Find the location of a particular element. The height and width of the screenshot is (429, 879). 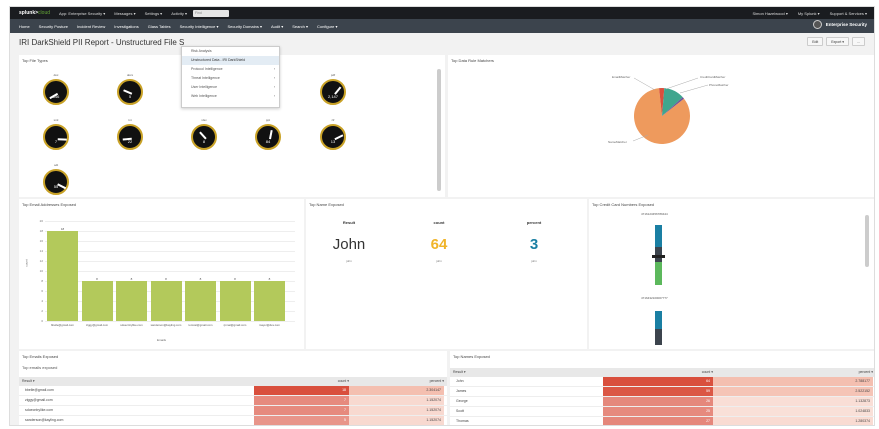

nav-item-security-intelligence: Security Intelligence ▾ is located at coordinates (199, 26).